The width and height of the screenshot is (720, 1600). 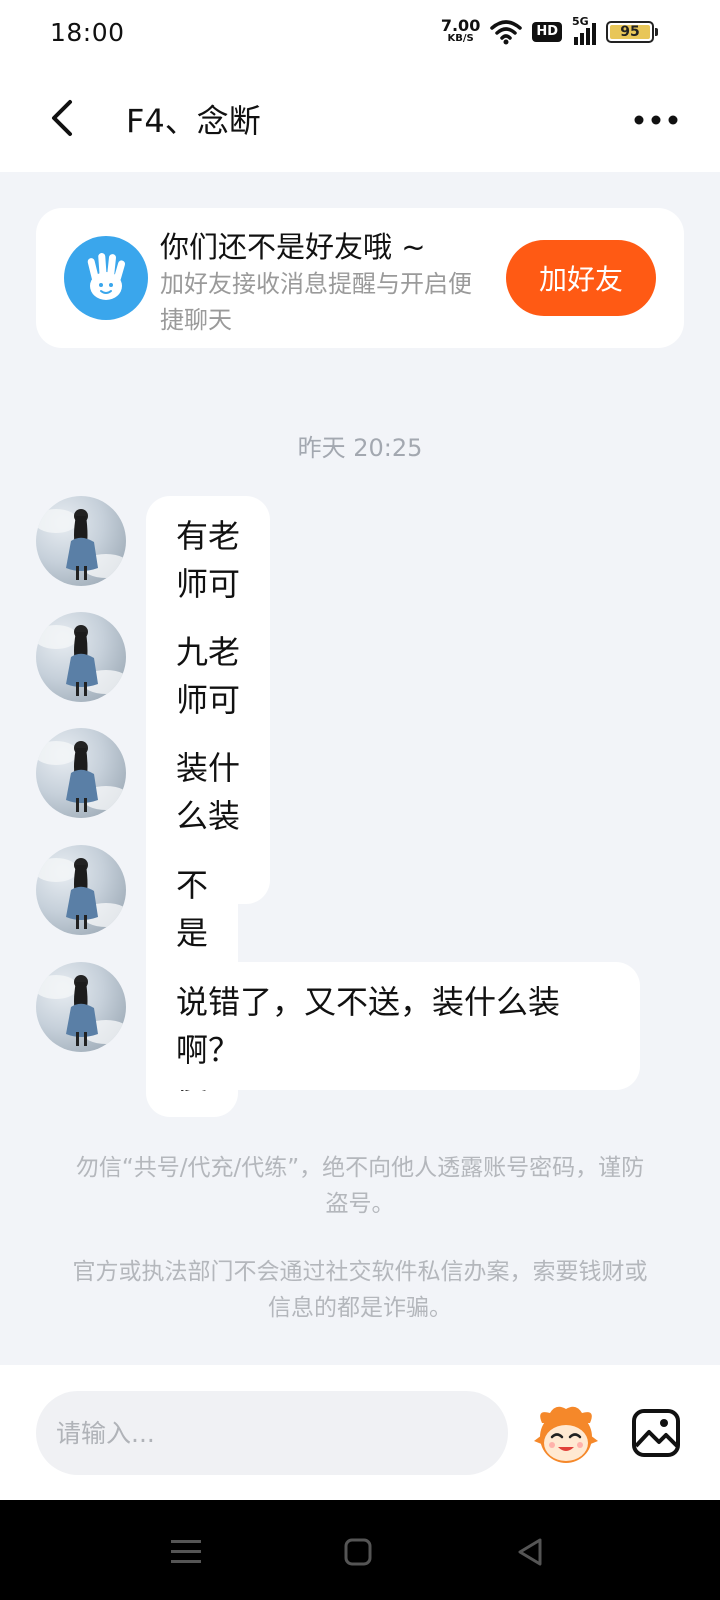 I want to click on chevron-left-icon, so click(x=62, y=118).